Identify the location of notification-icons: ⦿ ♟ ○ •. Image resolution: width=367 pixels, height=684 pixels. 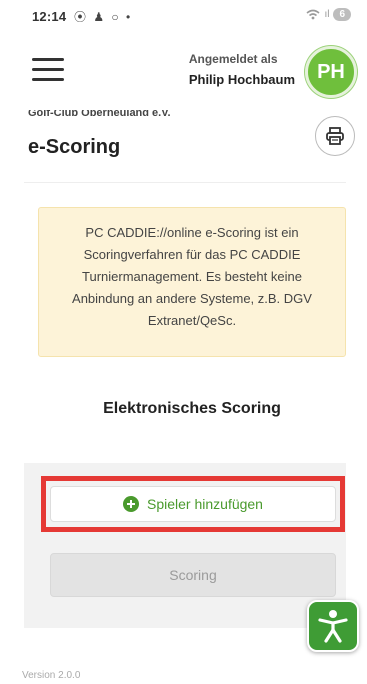
(103, 17).